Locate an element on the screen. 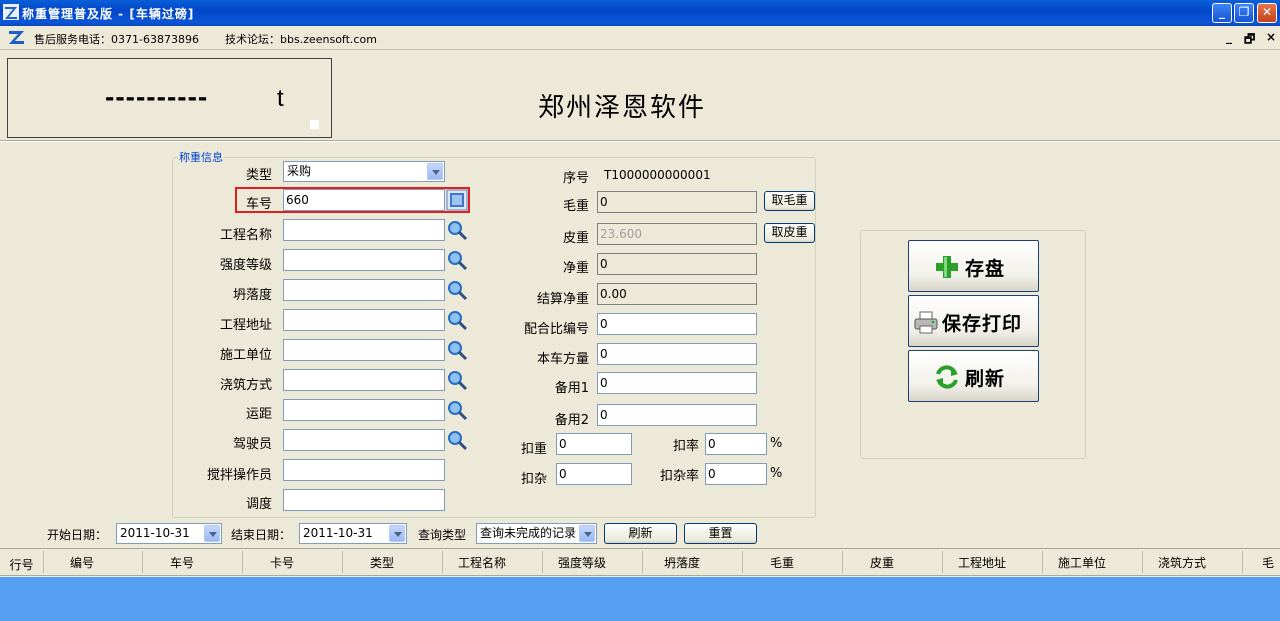  close-button: ✕ is located at coordinates (1267, 13).